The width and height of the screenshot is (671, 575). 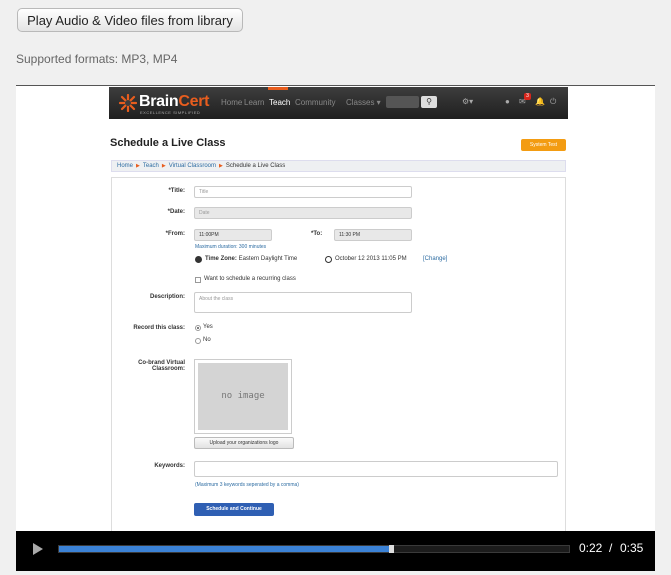 What do you see at coordinates (198, 328) in the screenshot?
I see `record-yes-radio` at bounding box center [198, 328].